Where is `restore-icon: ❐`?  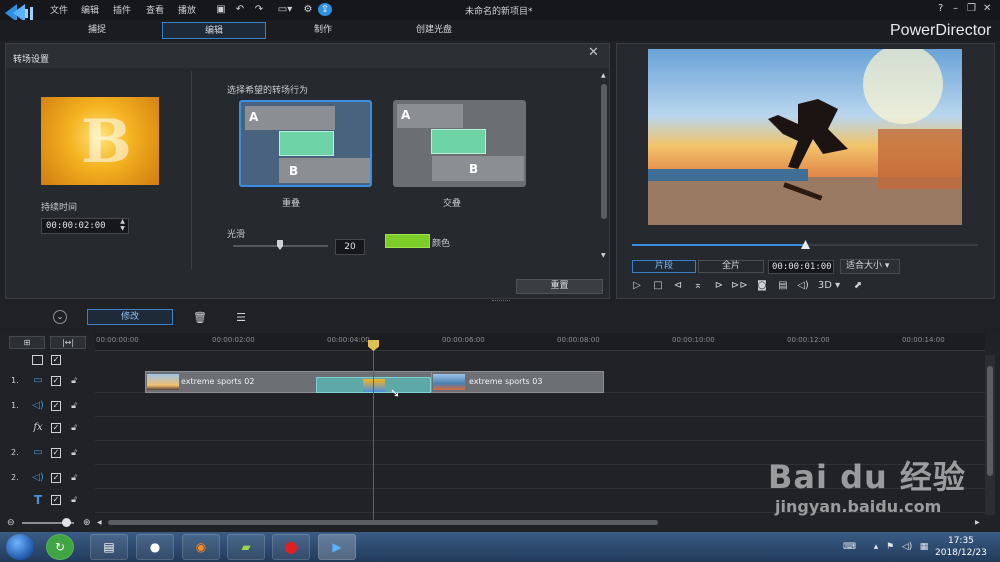
restore-icon: ❐ is located at coordinates (971, 8).